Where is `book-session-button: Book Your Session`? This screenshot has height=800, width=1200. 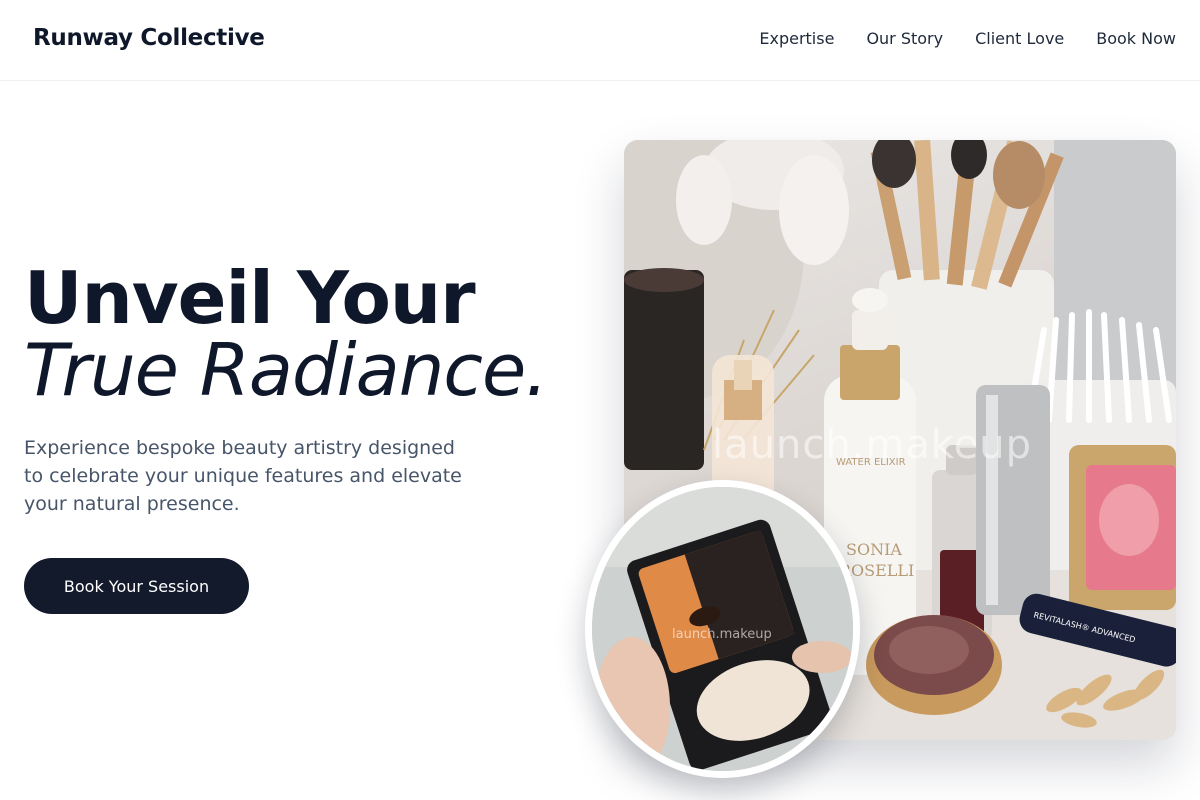
book-session-button: Book Your Session is located at coordinates (136, 586).